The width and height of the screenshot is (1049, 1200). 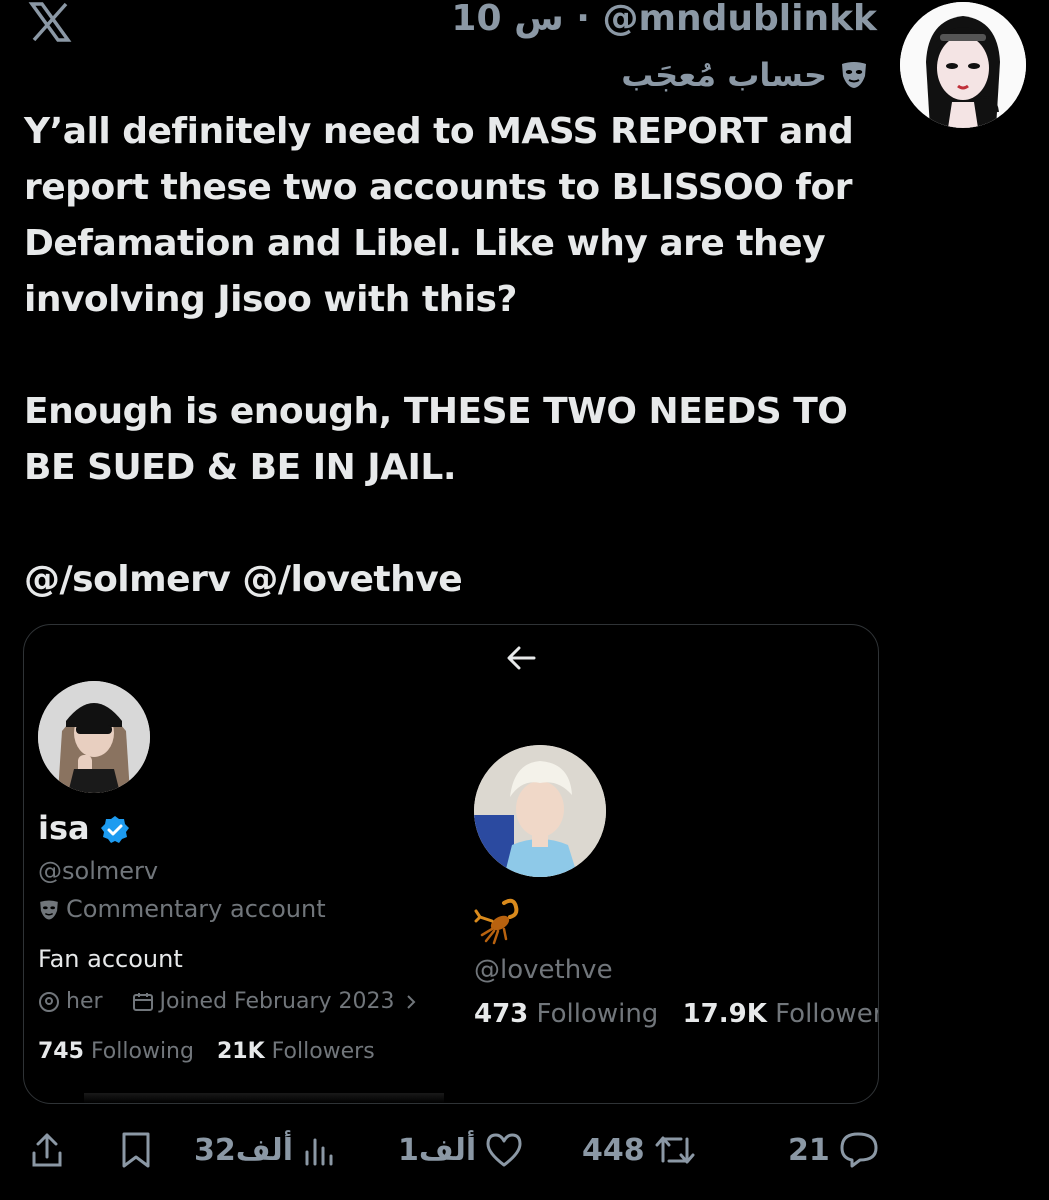 I want to click on retweet-button: 448, so click(x=639, y=1150).